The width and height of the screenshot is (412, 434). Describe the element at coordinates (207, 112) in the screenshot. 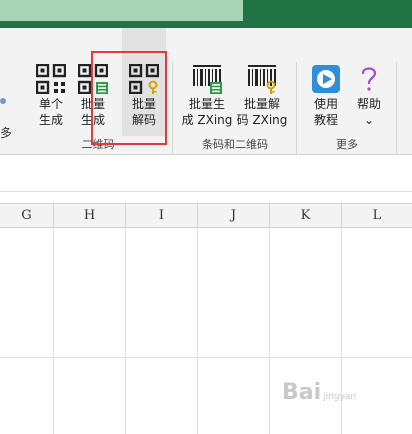

I see `batch-generate-zxing-label: 批量生 成 ZXing` at that location.